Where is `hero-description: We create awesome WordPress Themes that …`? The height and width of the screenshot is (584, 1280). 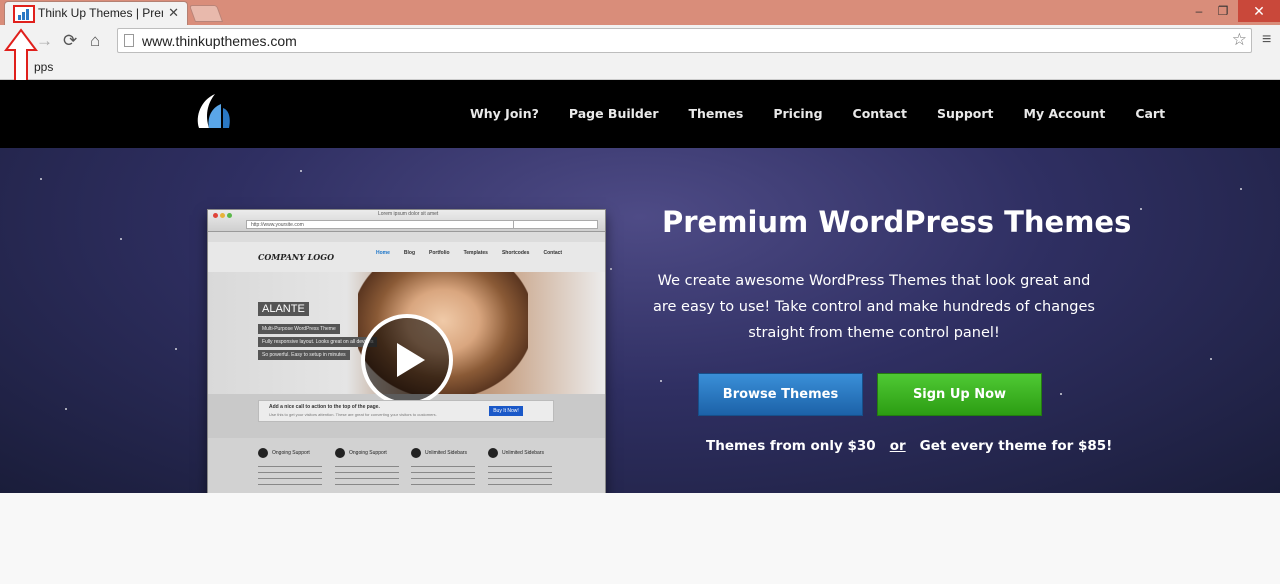 hero-description: We create awesome WordPress Themes that … is located at coordinates (873, 307).